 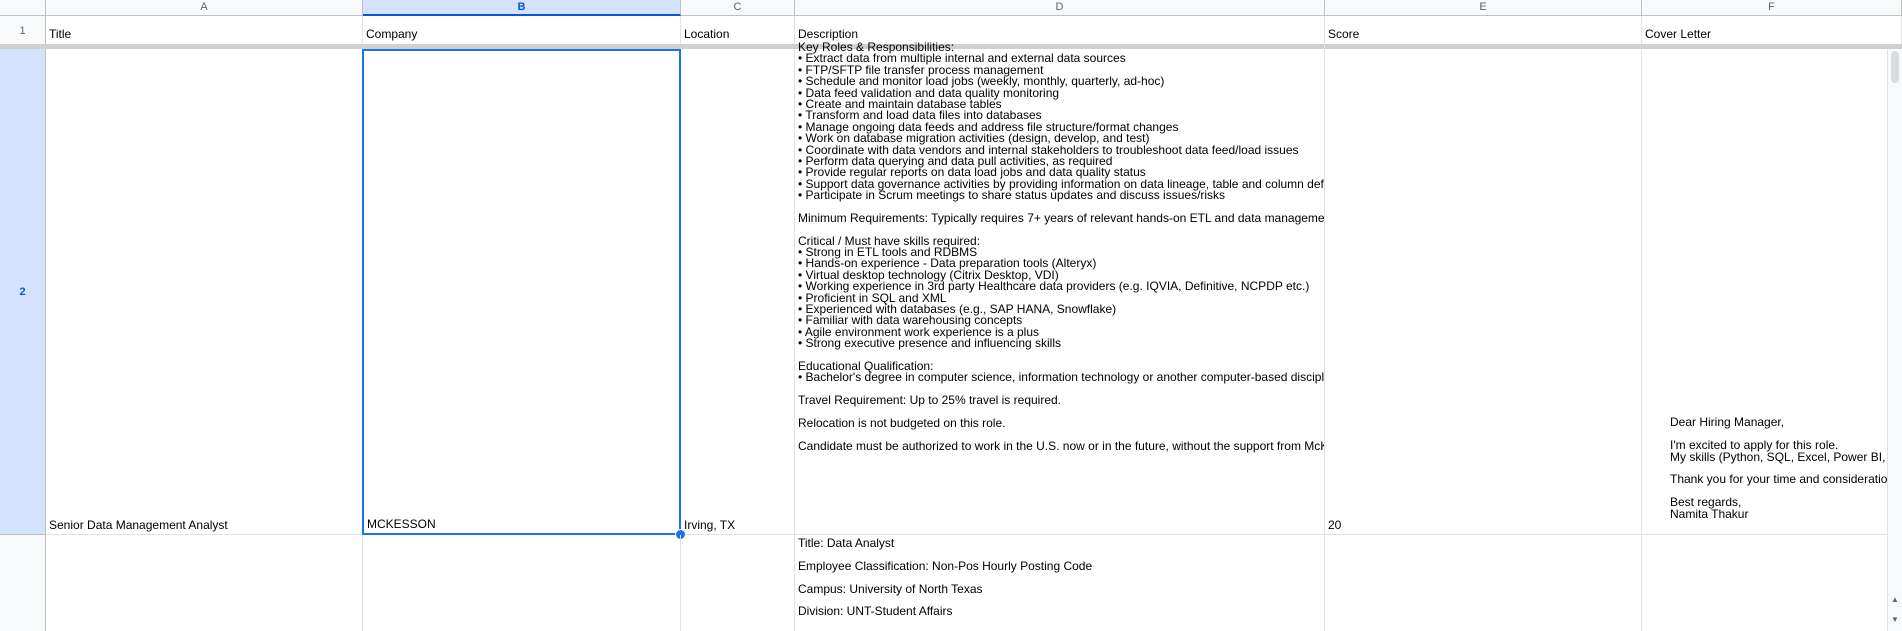 I want to click on column-header-a: A, so click(x=204, y=8).